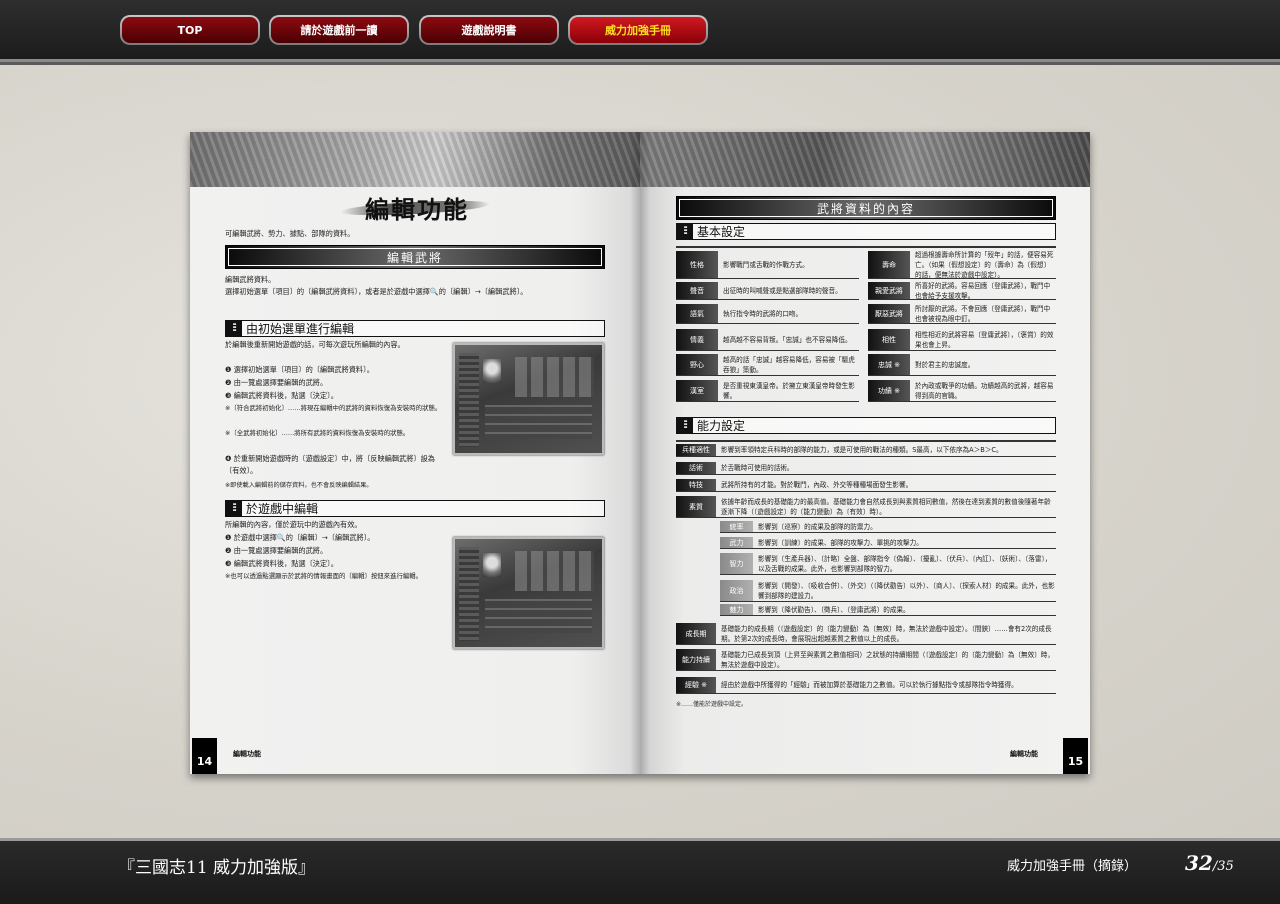  What do you see at coordinates (889, 339) in the screenshot?
I see `row-label: 相性` at bounding box center [889, 339].